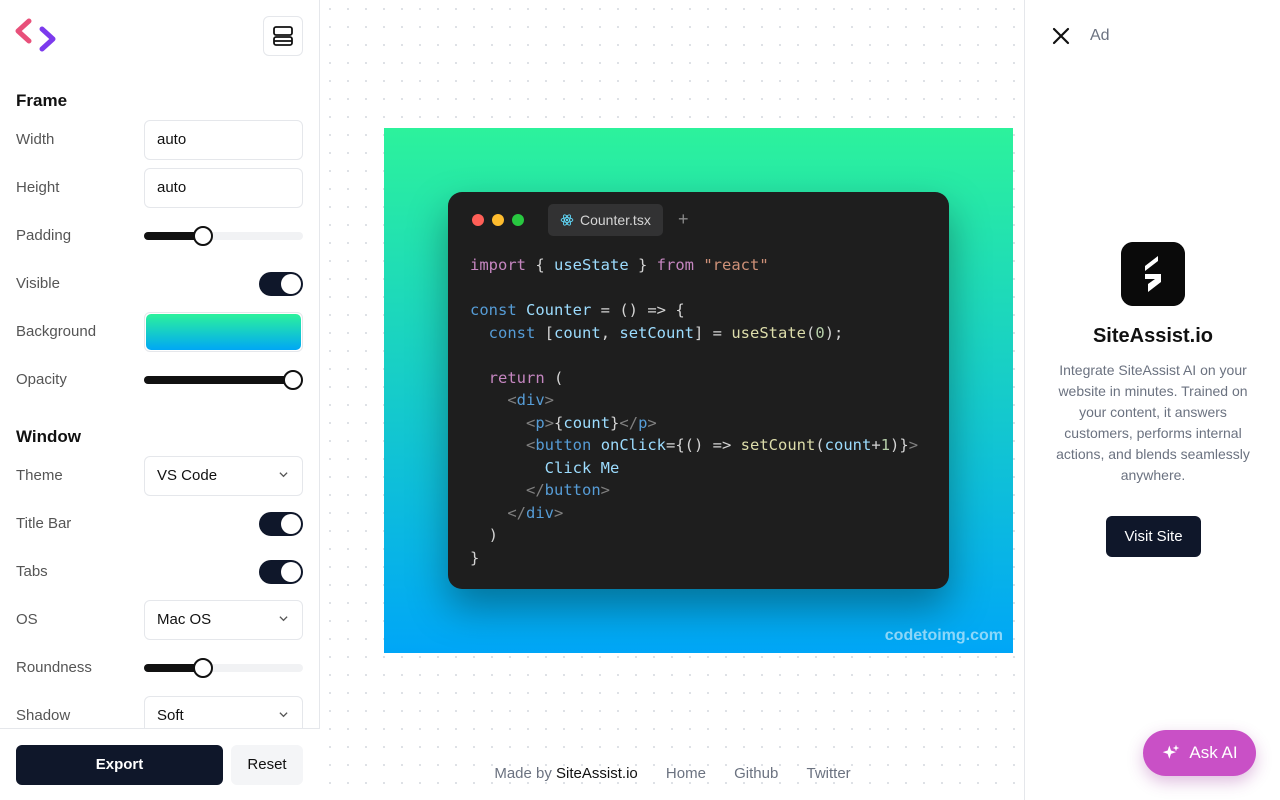 This screenshot has width=1280, height=800. Describe the element at coordinates (615, 220) in the screenshot. I see `file-tab-label: Counter.tsx` at that location.